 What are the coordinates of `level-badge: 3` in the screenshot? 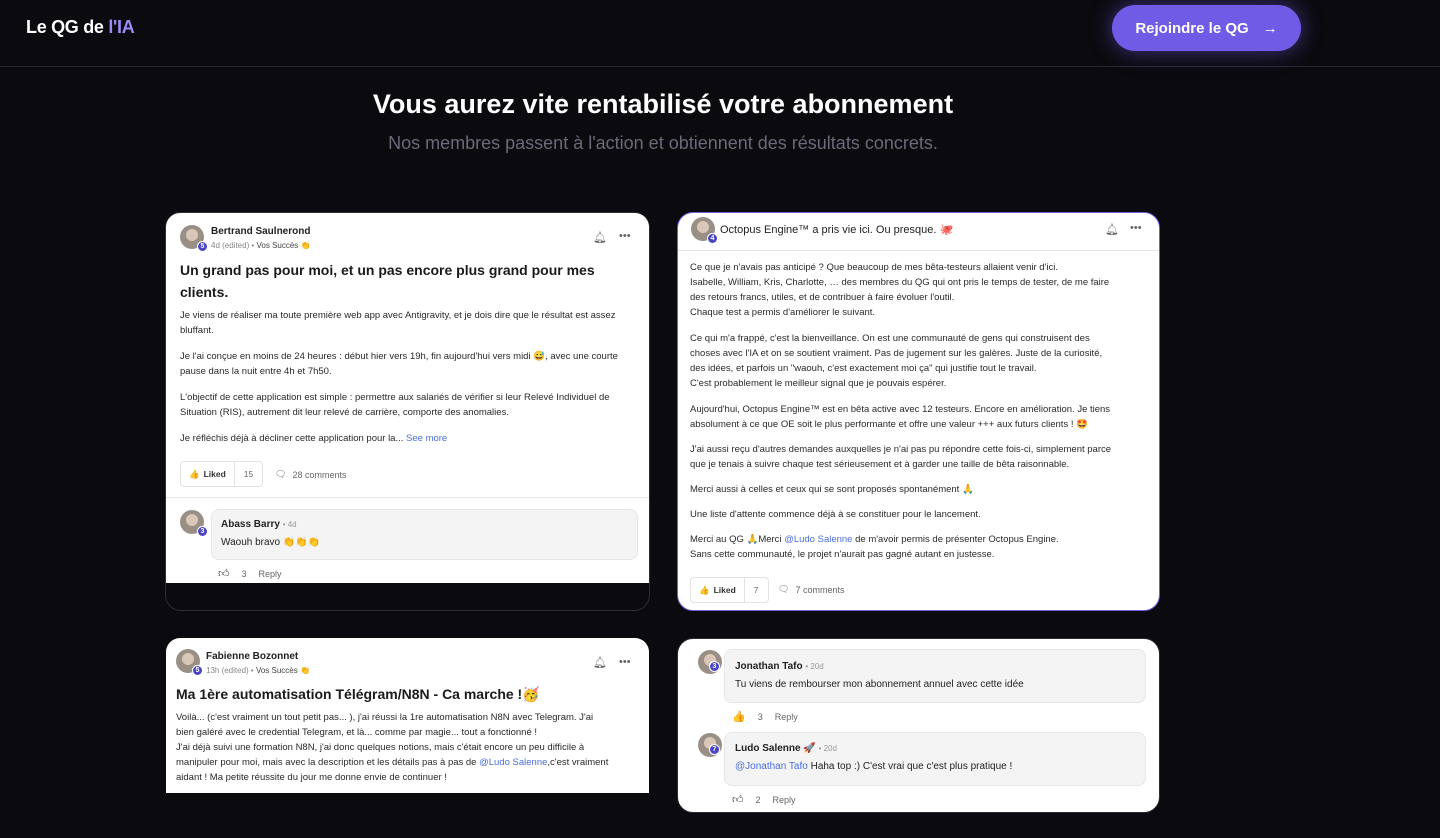 It's located at (714, 666).